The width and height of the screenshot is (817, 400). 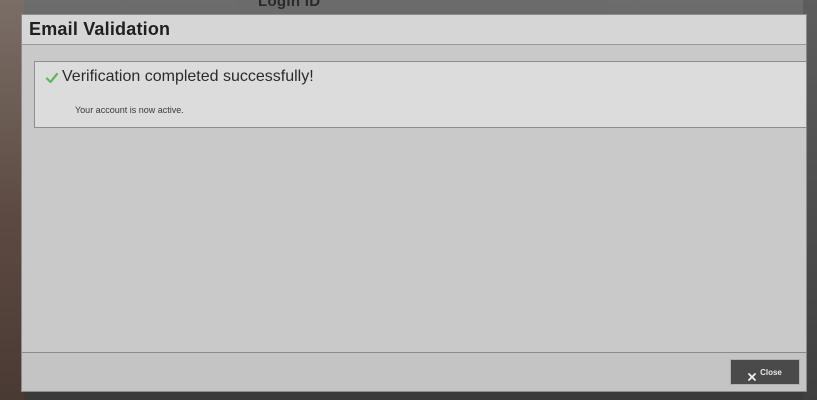 I want to click on alert-title: Verification completed successfully!, so click(x=188, y=76).